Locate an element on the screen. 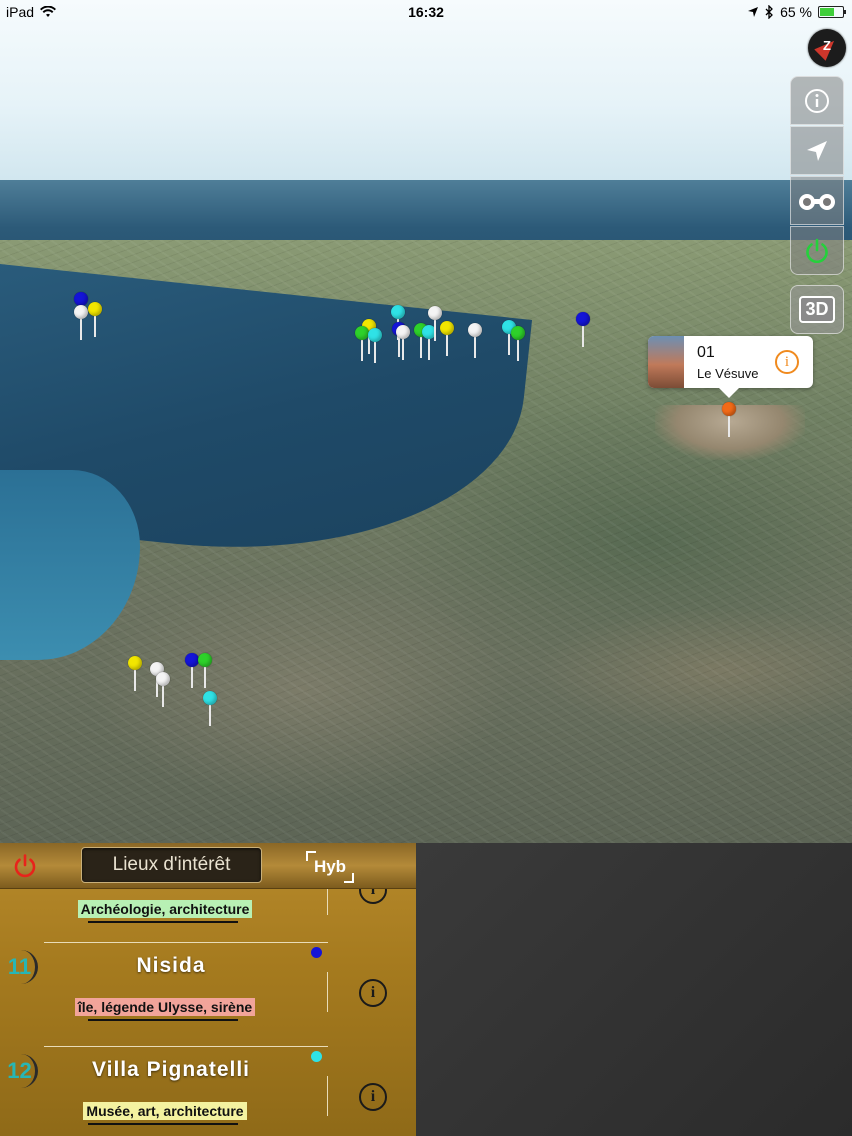  info-icon is located at coordinates (817, 100).